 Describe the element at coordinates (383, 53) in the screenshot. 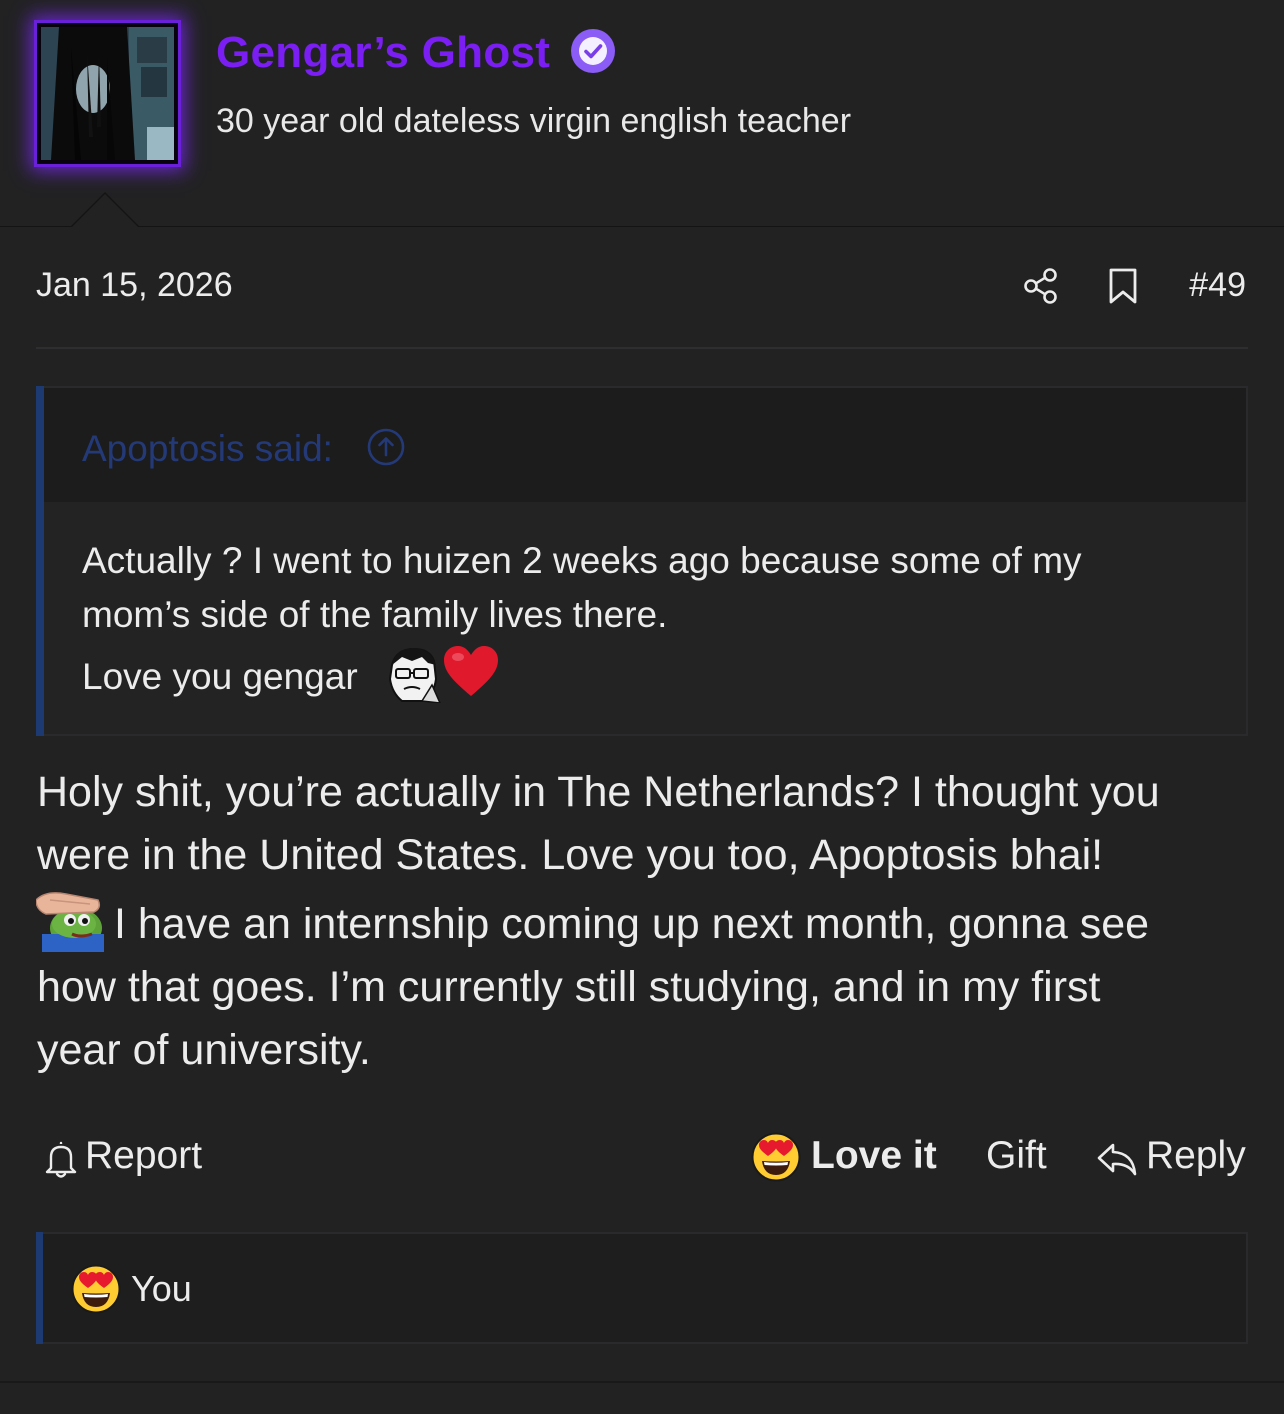

I see `username: Gengar’s Ghost` at that location.